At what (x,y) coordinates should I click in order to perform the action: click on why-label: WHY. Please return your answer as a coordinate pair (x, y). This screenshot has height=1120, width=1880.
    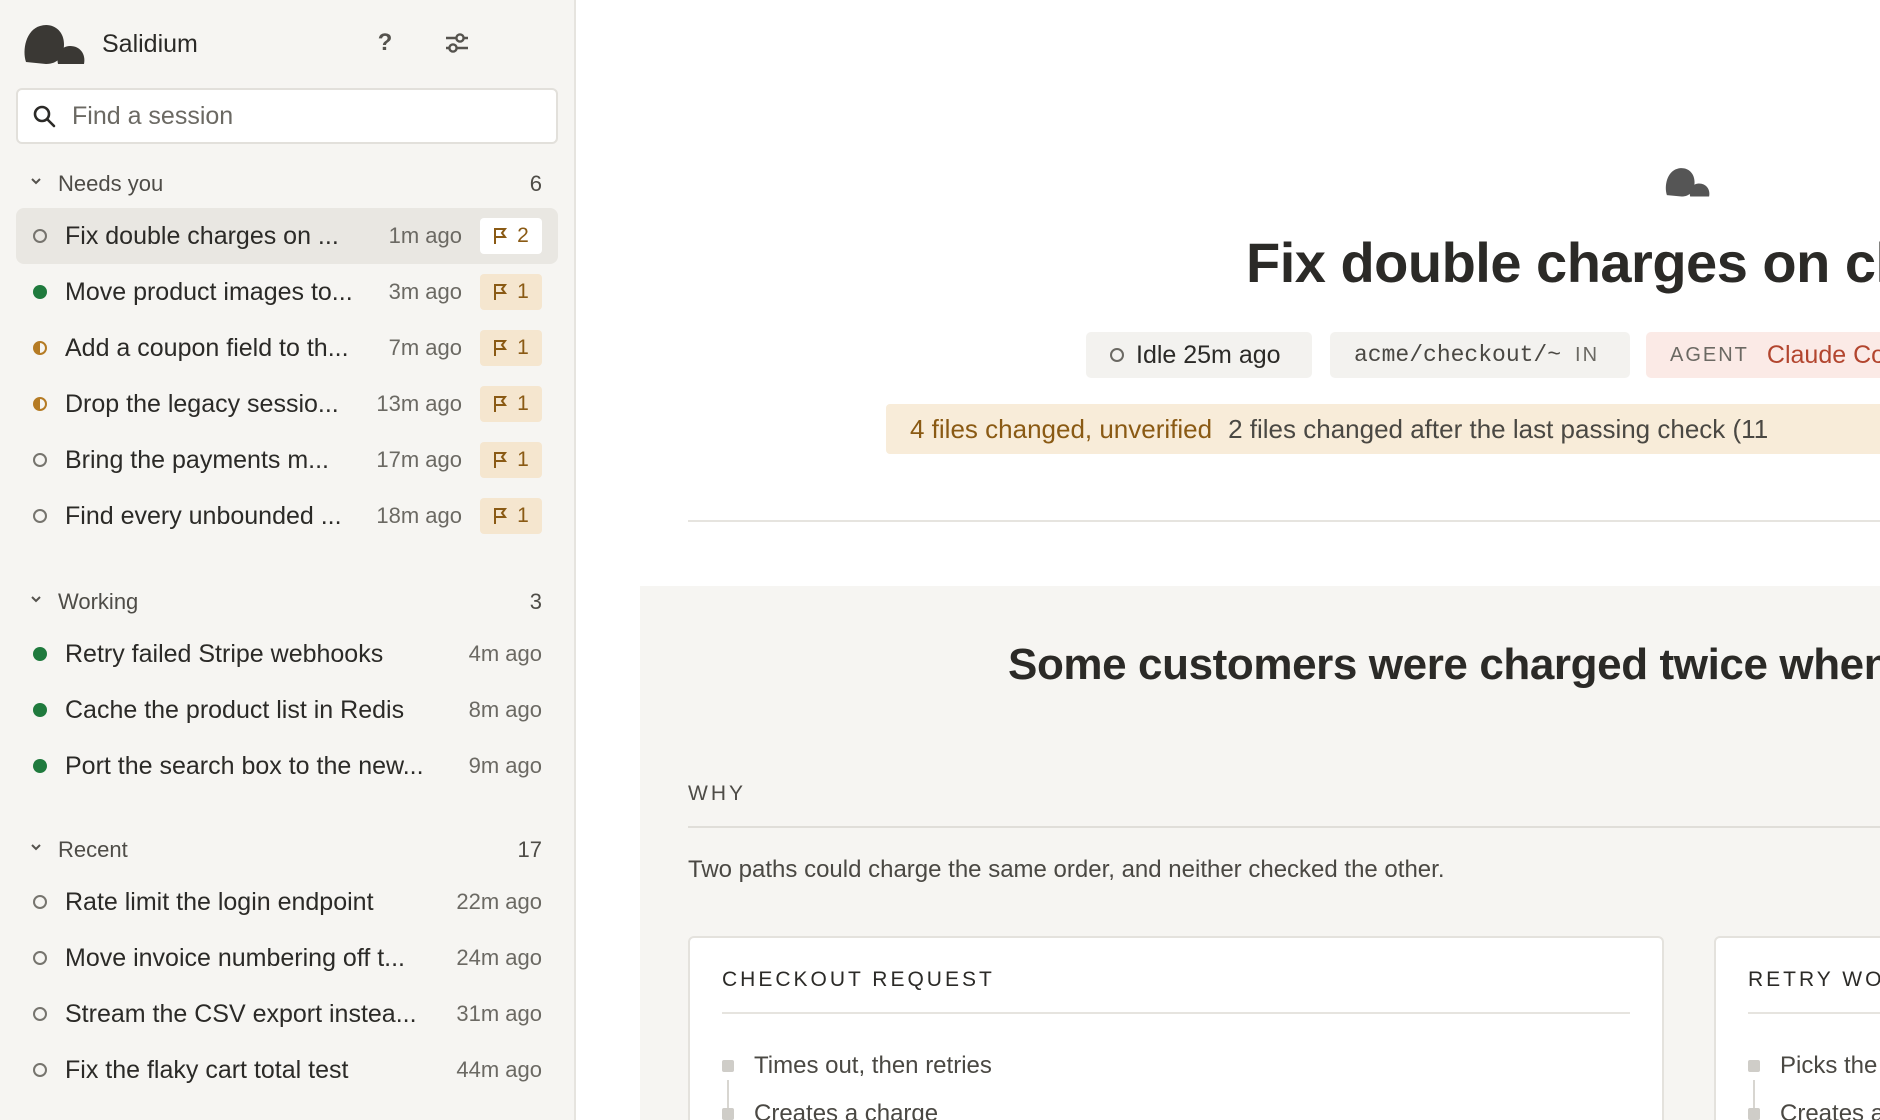
    Looking at the image, I should click on (717, 793).